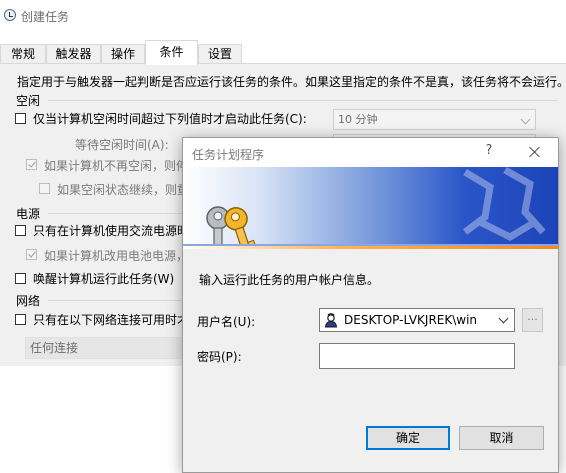 The width and height of the screenshot is (566, 473). What do you see at coordinates (331, 320) in the screenshot?
I see `user-account-icon` at bounding box center [331, 320].